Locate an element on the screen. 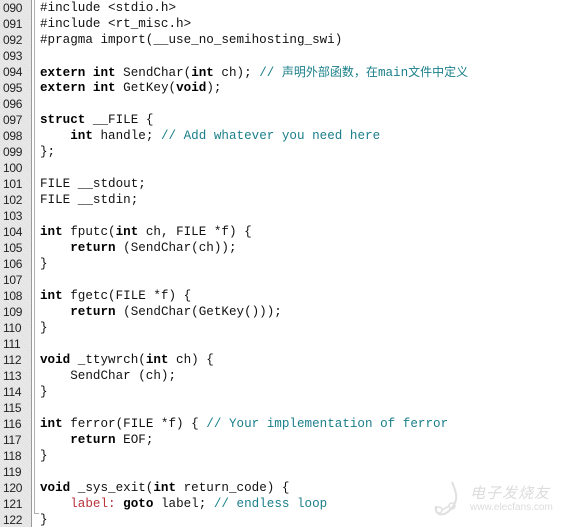 The height and width of the screenshot is (528, 588). code-text: #pragma import(__use_no_semihosting_swi) is located at coordinates (191, 40).